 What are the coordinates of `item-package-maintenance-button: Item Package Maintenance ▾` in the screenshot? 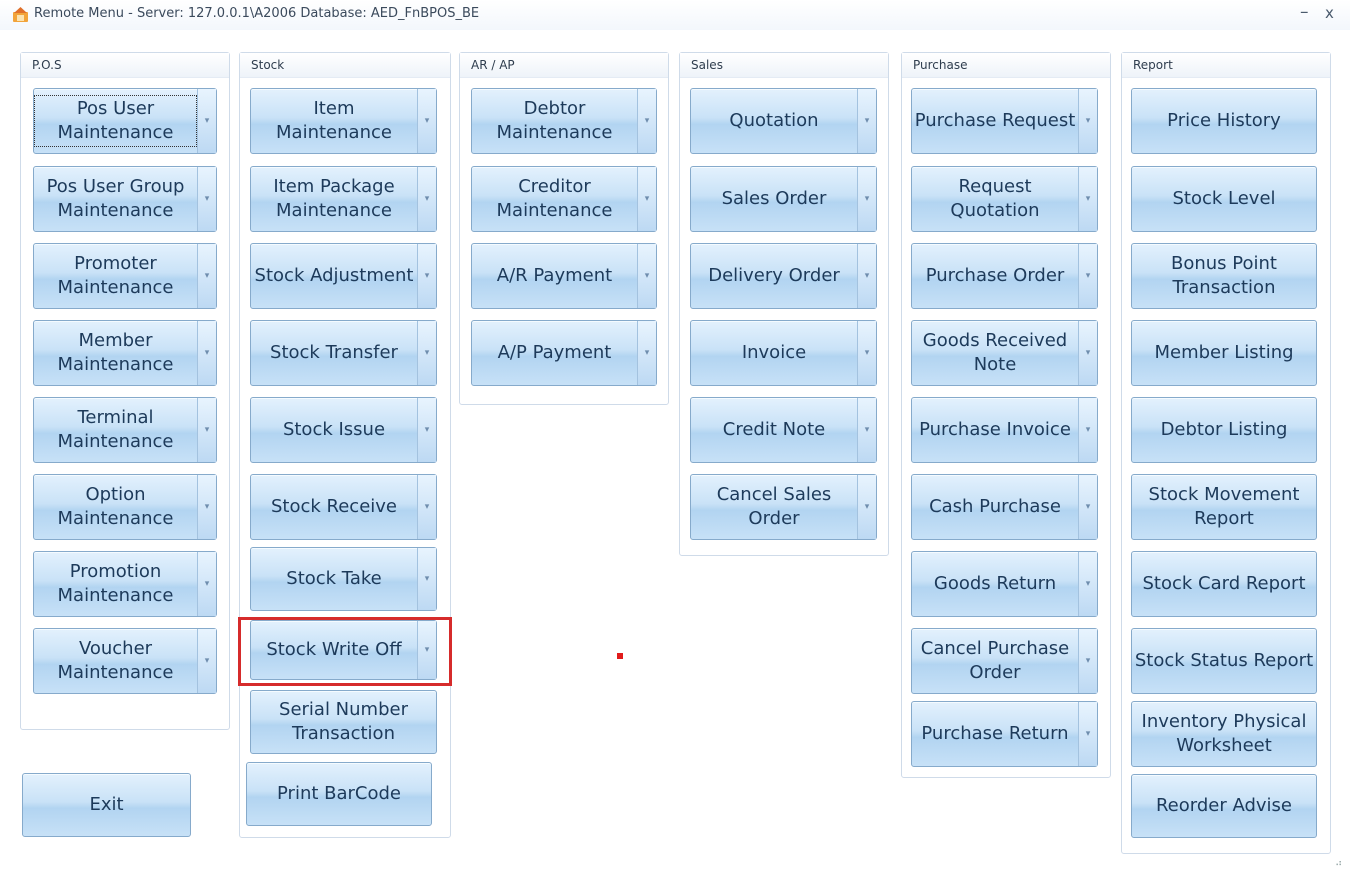 It's located at (343, 199).